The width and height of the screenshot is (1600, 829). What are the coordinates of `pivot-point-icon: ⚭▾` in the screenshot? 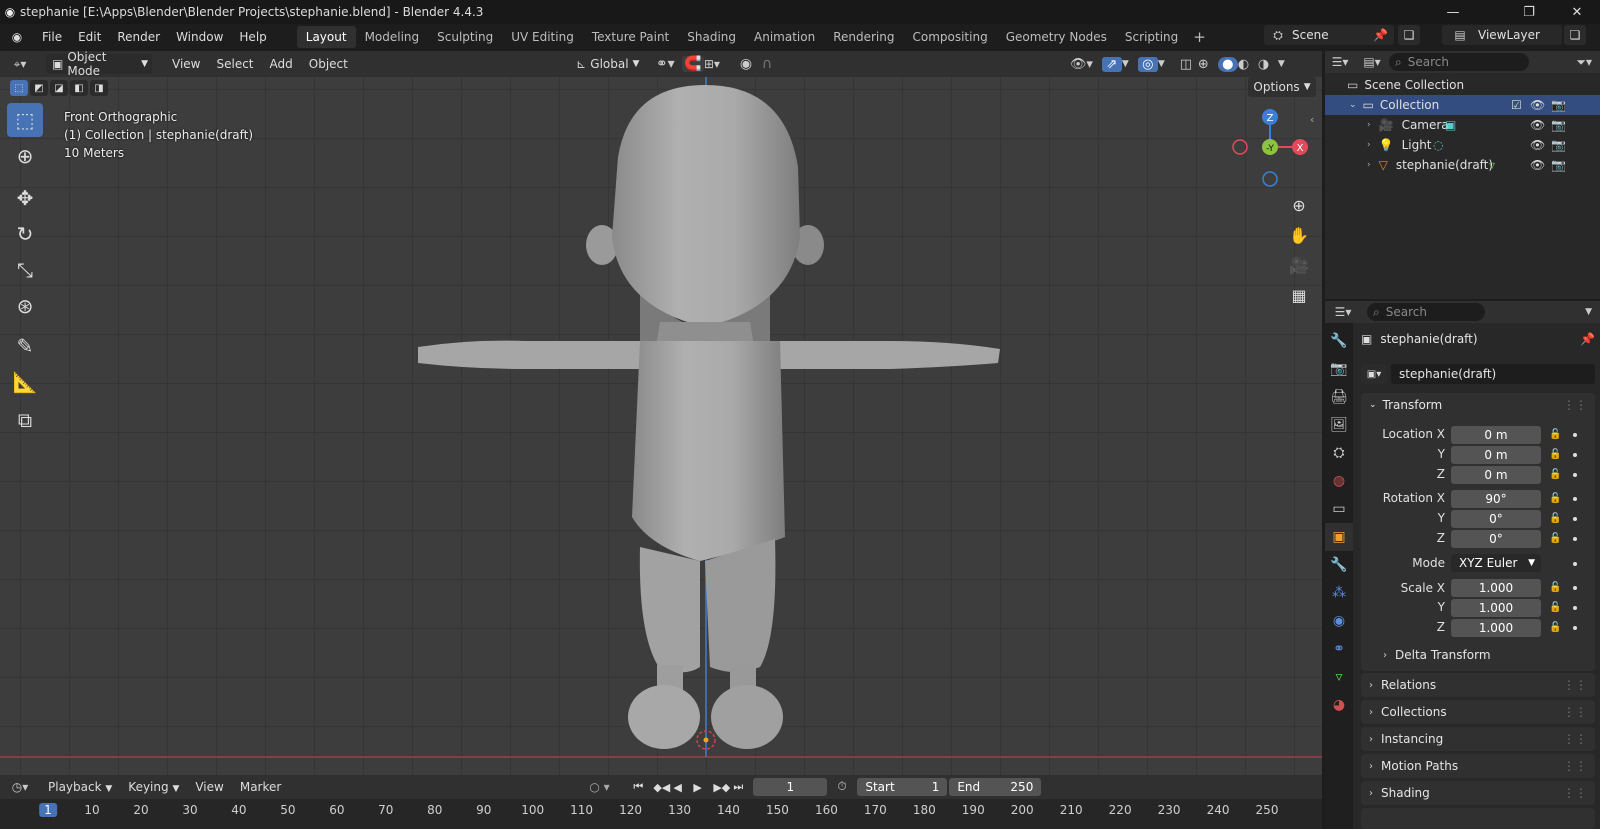 It's located at (669, 64).